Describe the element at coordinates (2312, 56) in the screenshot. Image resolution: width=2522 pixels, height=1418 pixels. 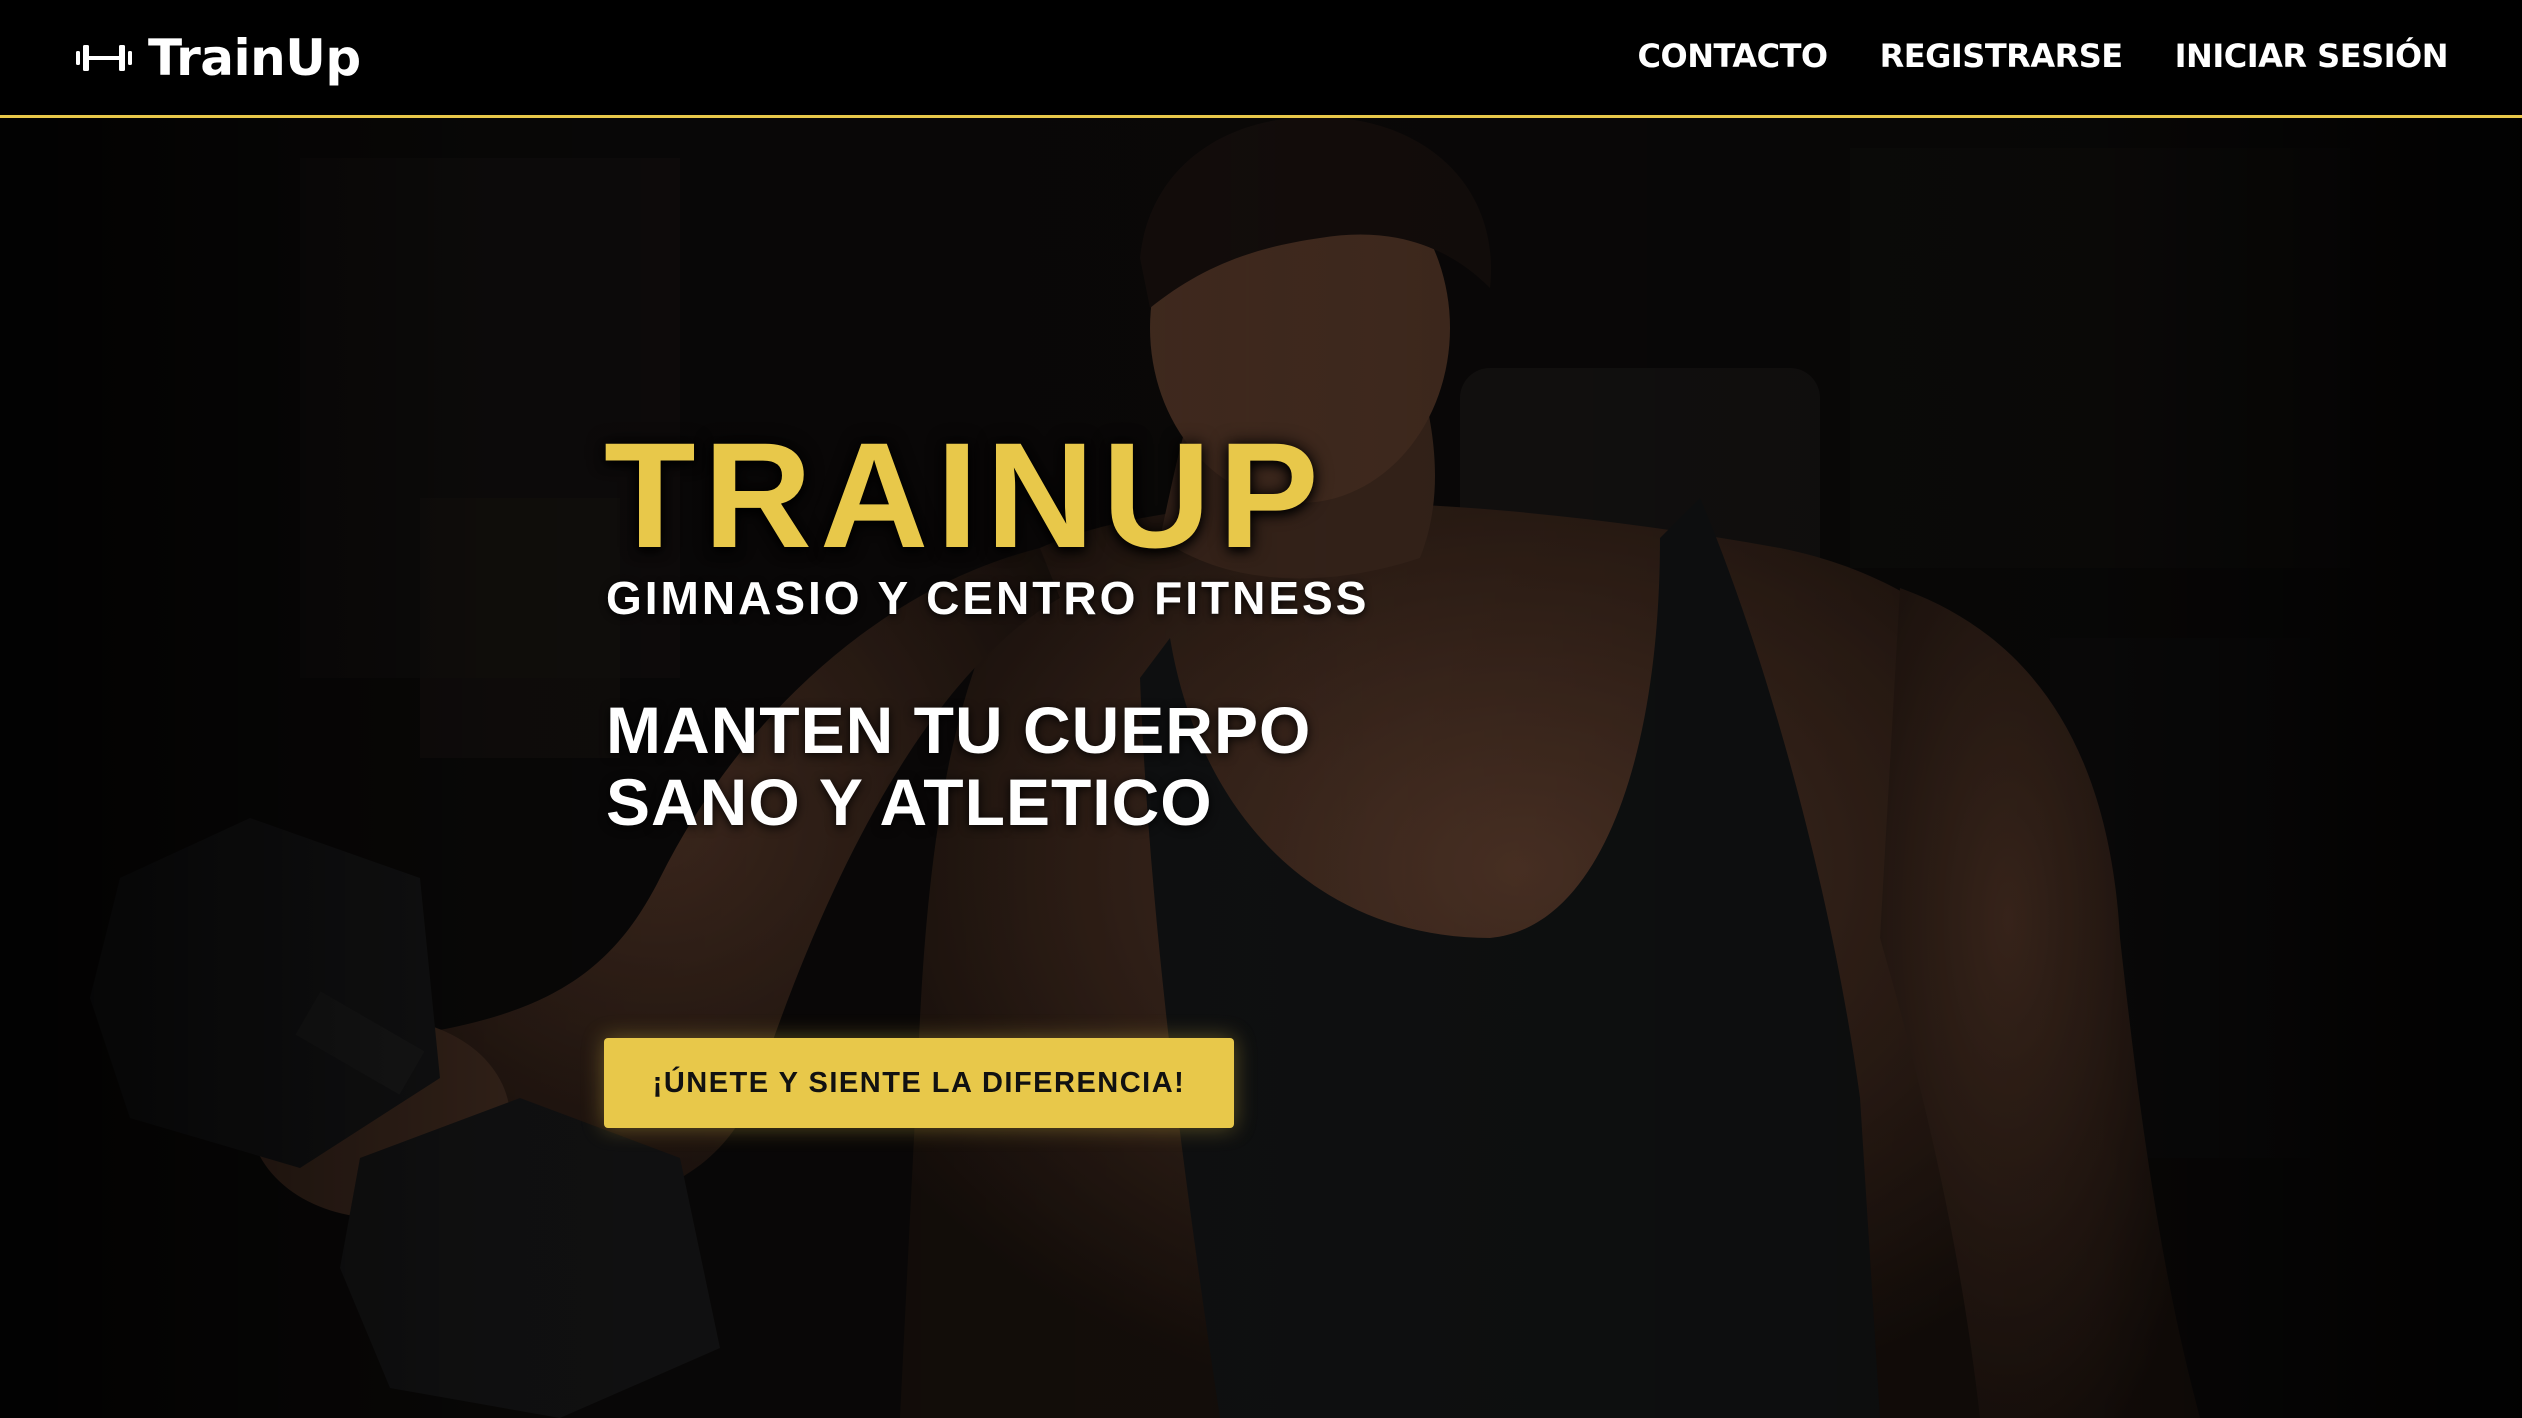
I see `nav-iniciar-sesion-link: INICIAR SESIÓN` at that location.